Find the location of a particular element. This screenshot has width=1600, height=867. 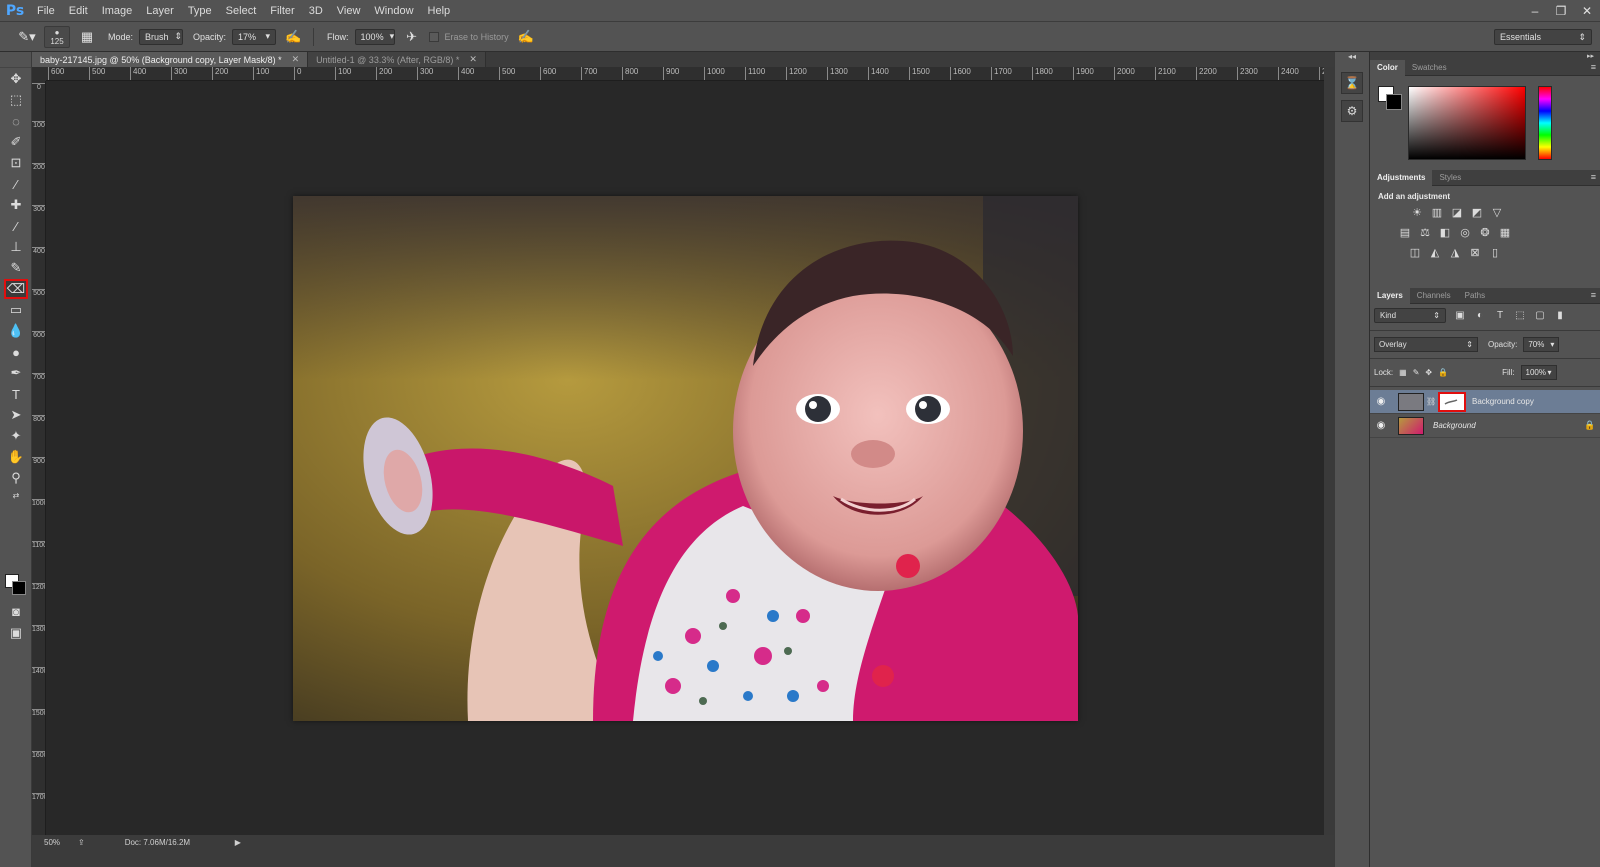

zoom-level: 50% is located at coordinates (56, 842).